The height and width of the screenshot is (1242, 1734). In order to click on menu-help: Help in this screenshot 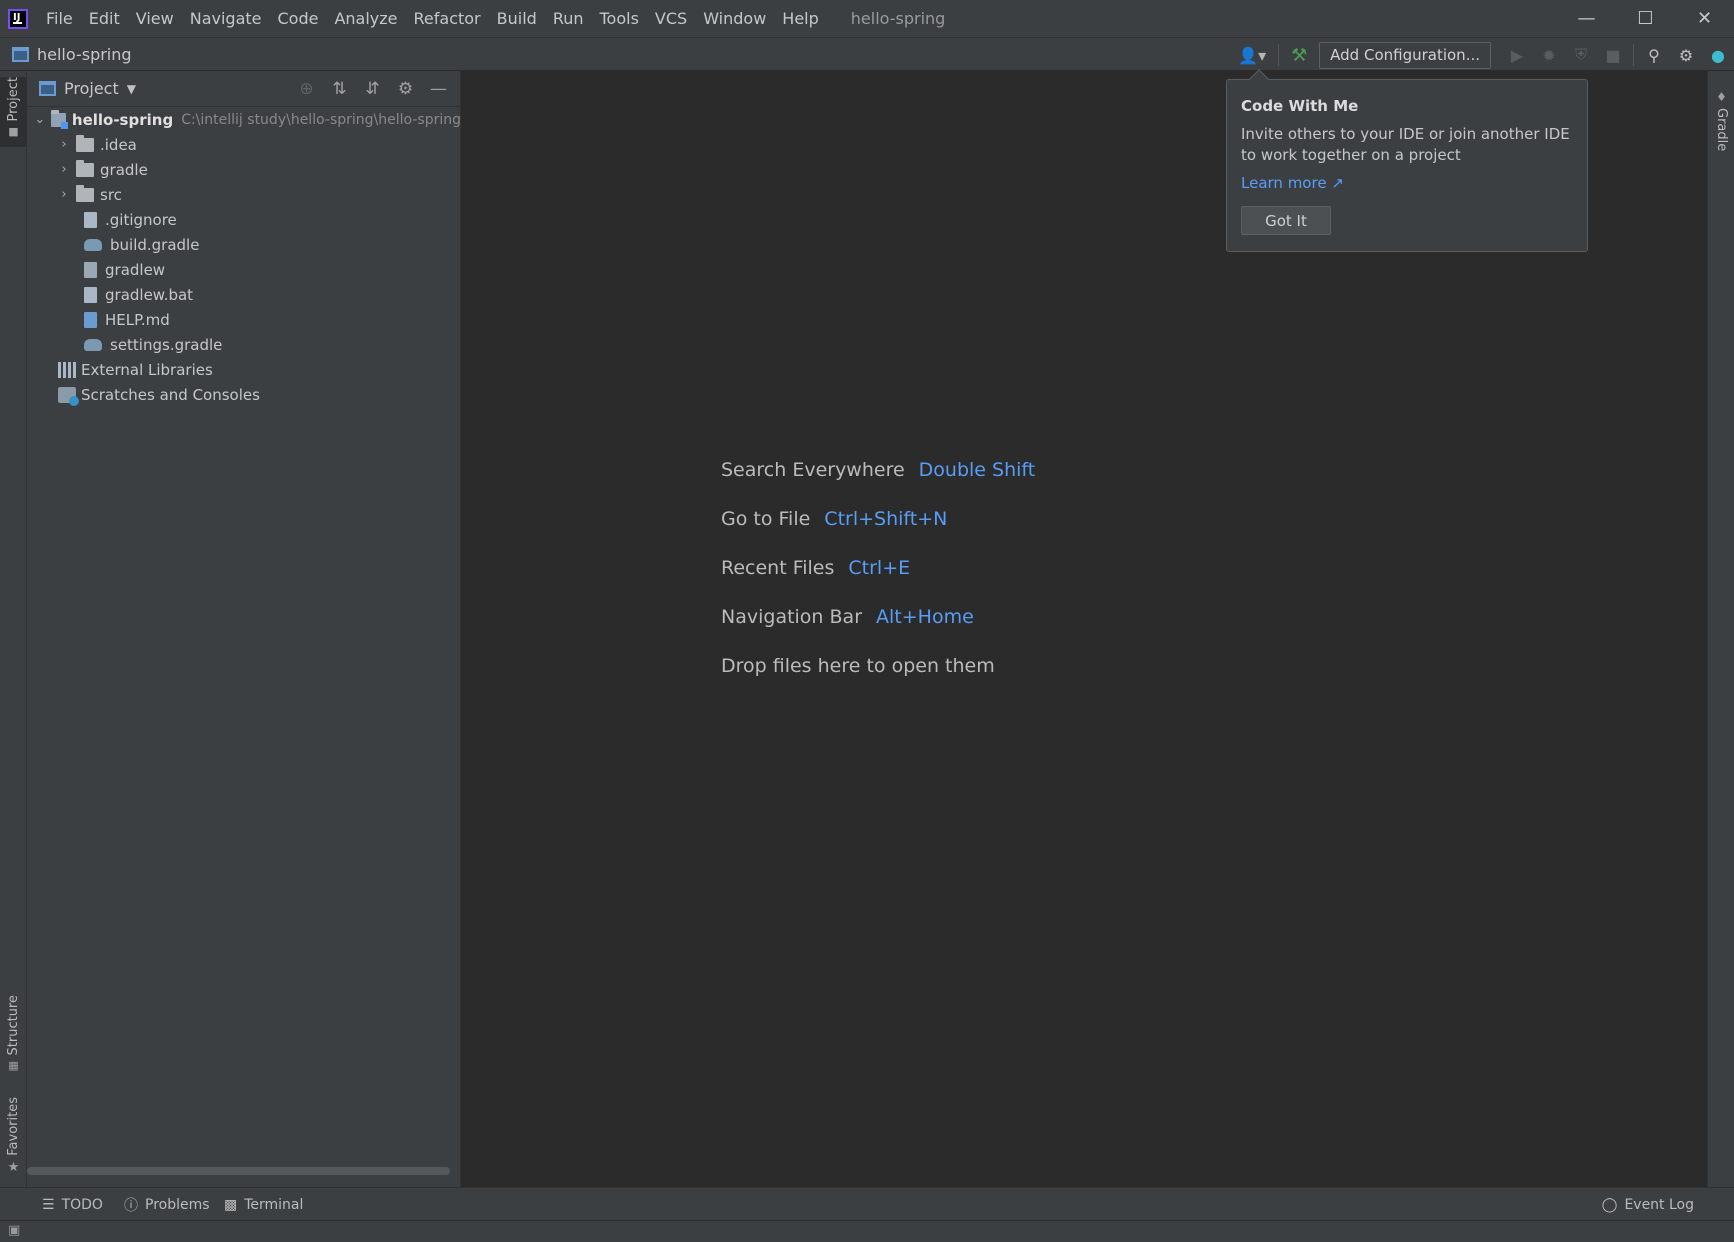, I will do `click(800, 18)`.